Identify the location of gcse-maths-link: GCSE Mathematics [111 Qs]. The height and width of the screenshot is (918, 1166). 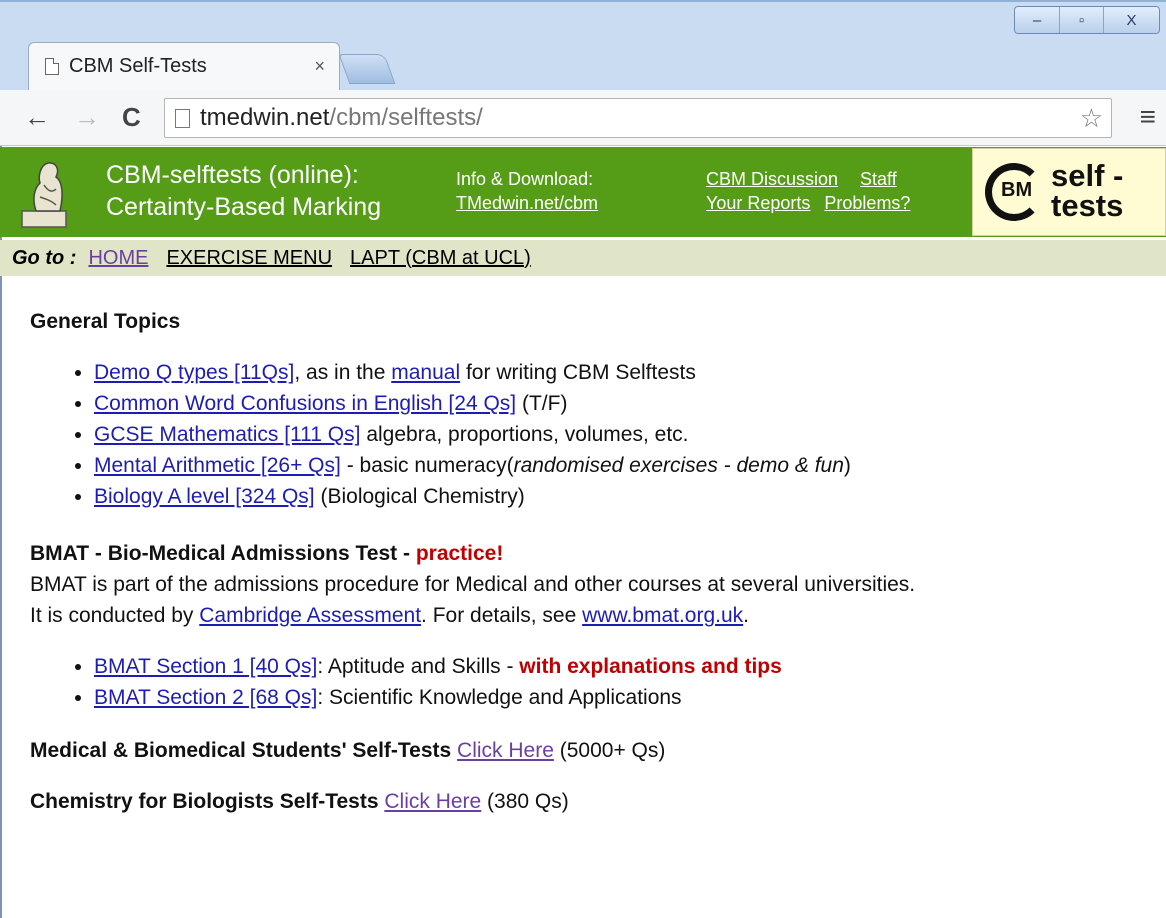
(227, 434).